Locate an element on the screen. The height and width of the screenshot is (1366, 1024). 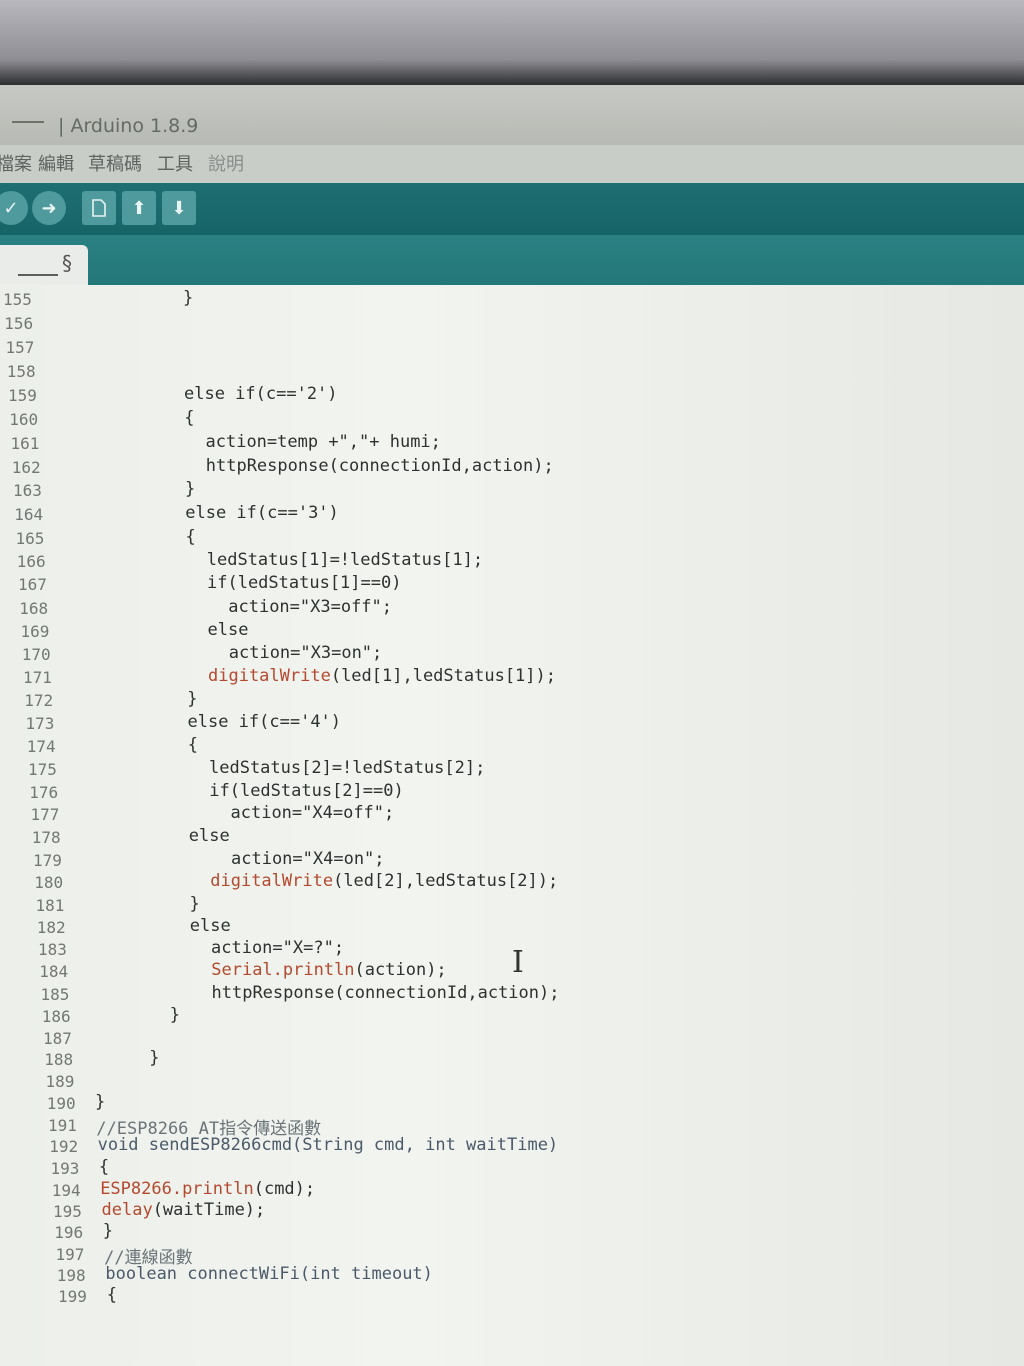
line-number: 160 is located at coordinates (24, 420).